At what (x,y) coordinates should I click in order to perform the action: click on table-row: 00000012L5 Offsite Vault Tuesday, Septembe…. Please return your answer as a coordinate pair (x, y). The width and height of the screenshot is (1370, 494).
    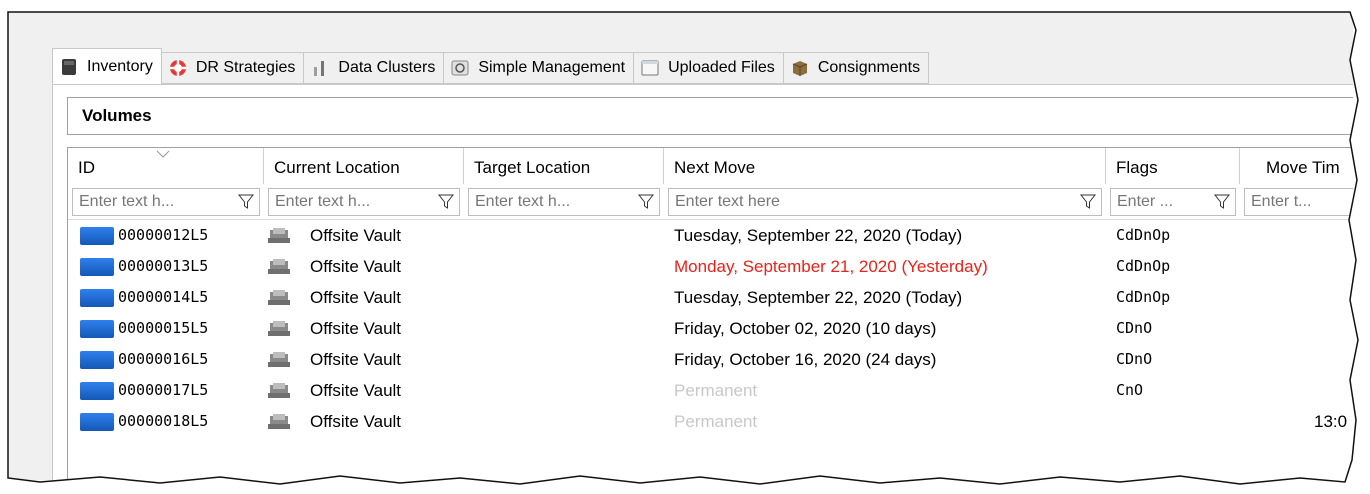
    Looking at the image, I should click on (710, 235).